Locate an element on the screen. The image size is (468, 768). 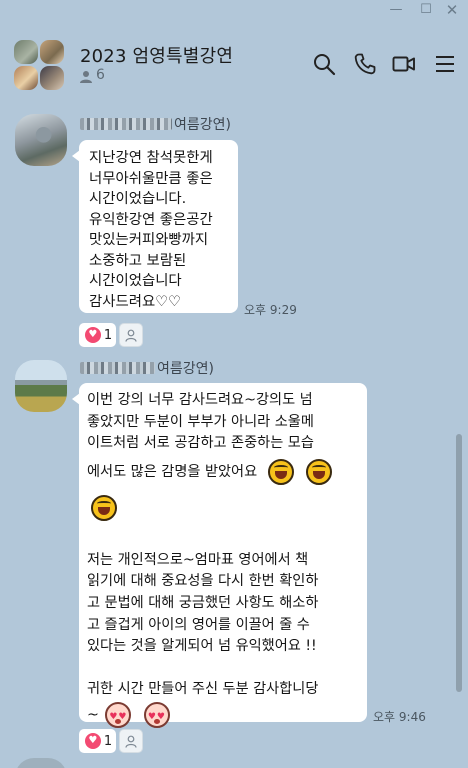
member-count: 6 is located at coordinates (100, 75).